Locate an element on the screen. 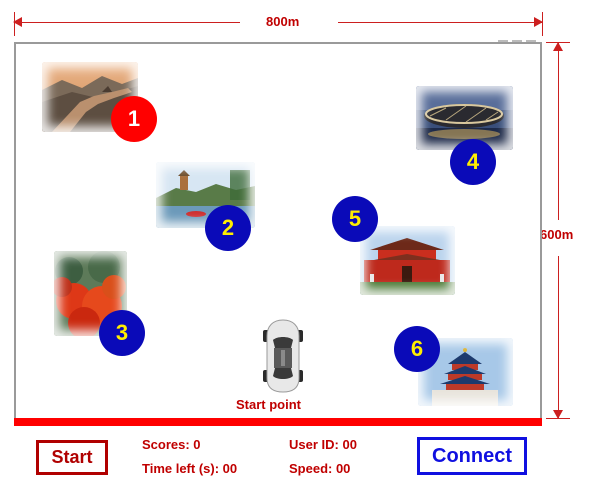  start-point-label: Start point is located at coordinates (268, 404).